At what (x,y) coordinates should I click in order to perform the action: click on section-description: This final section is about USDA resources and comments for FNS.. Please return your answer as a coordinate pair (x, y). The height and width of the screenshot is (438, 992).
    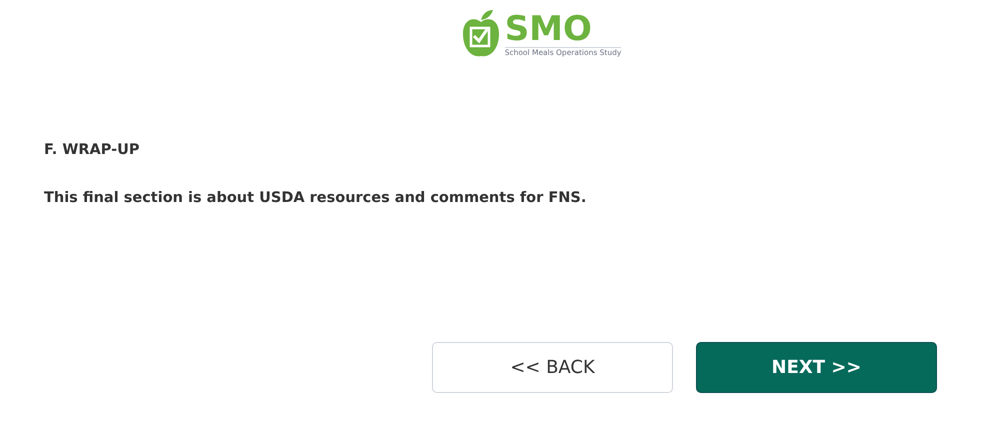
    Looking at the image, I should click on (316, 198).